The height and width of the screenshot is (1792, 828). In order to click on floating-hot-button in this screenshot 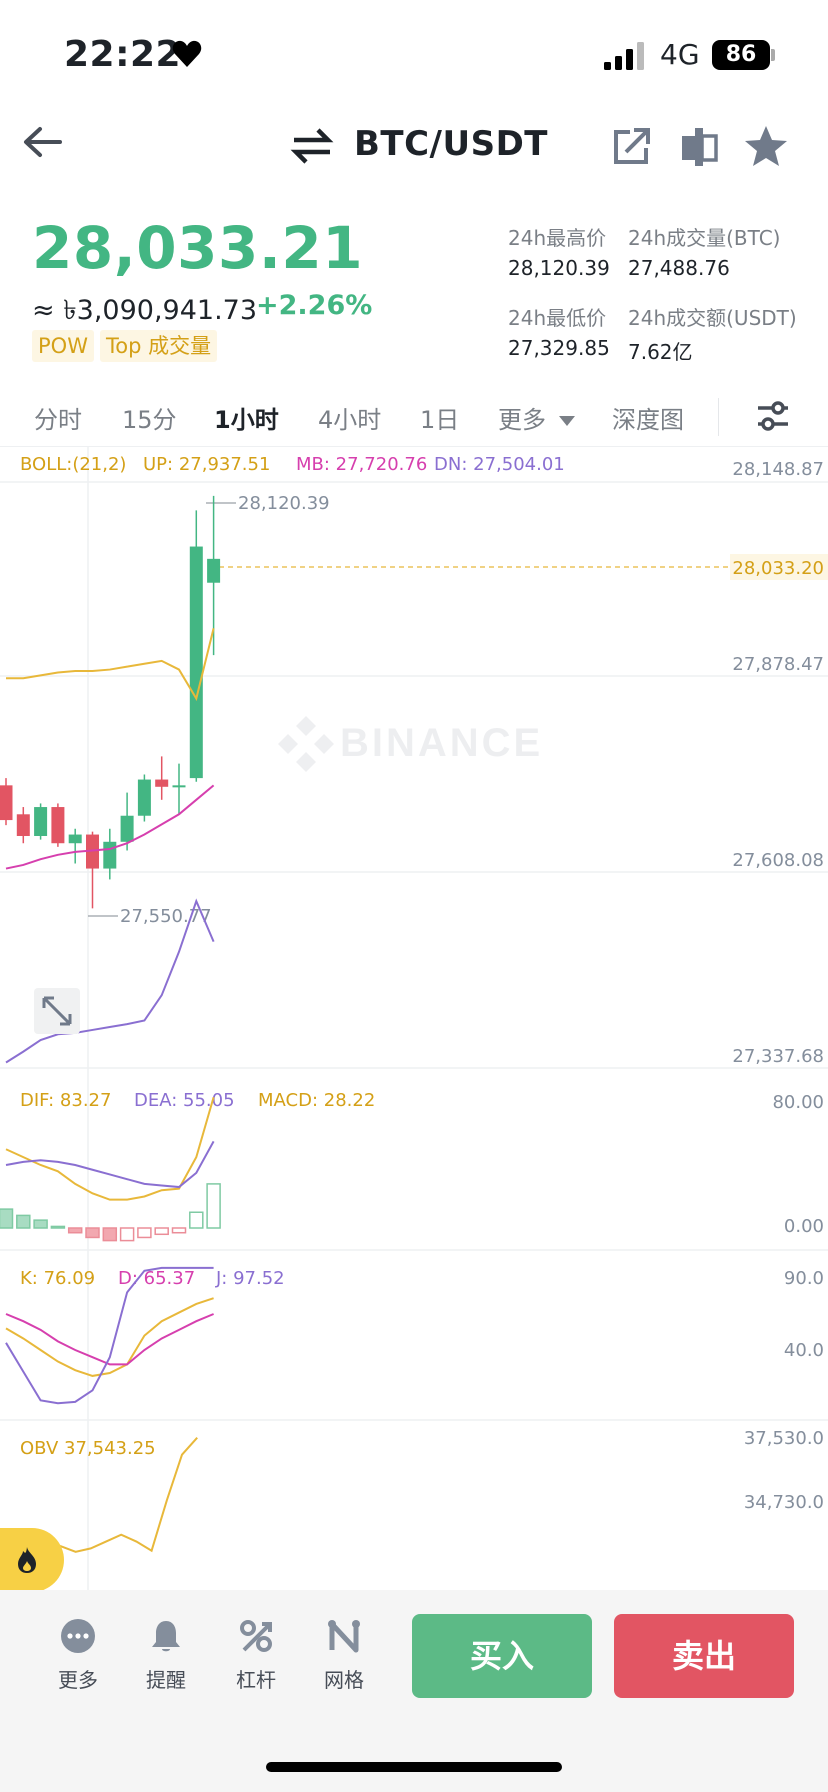, I will do `click(32, 1560)`.